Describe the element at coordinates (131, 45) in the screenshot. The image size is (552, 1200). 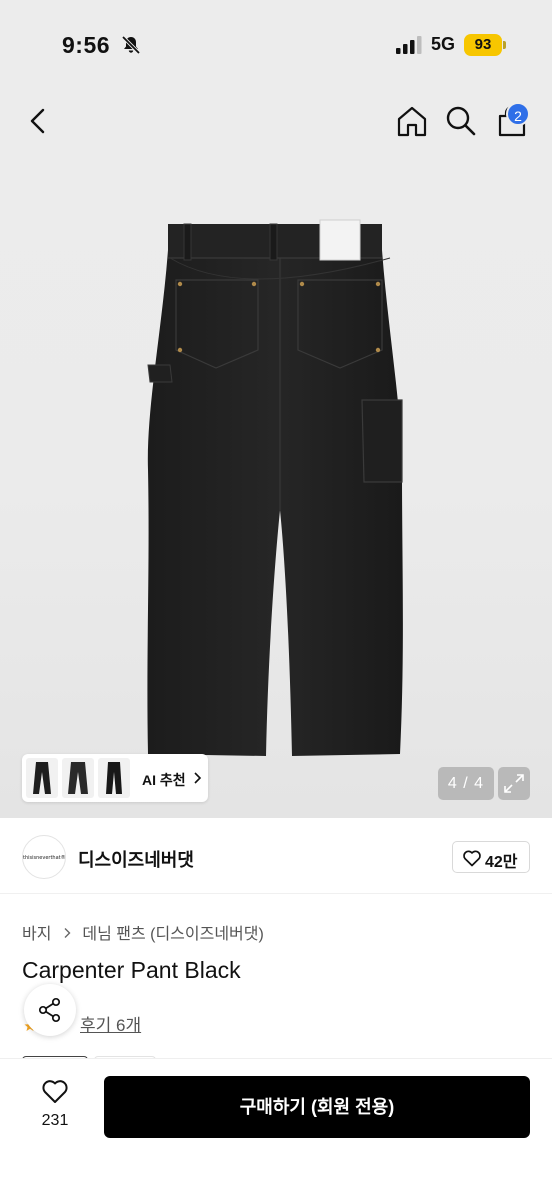
I see `bell-slash-icon` at that location.